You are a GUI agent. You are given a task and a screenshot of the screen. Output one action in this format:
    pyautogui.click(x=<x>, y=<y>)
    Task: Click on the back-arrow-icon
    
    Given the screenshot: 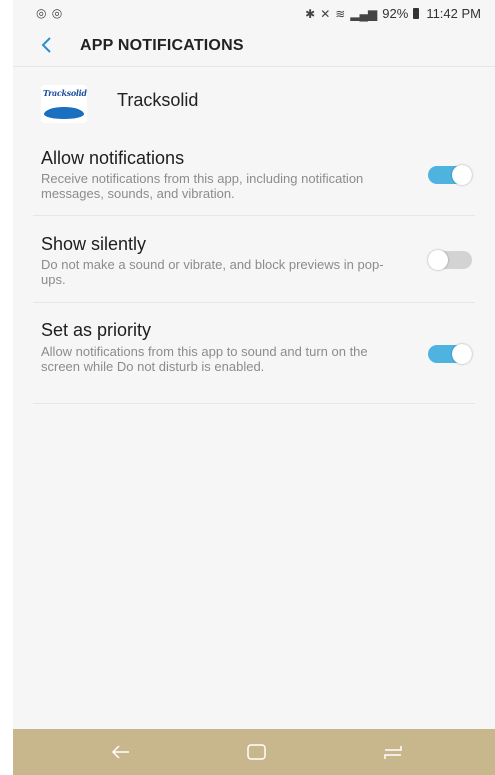 What is the action you would take?
    pyautogui.click(x=47, y=45)
    